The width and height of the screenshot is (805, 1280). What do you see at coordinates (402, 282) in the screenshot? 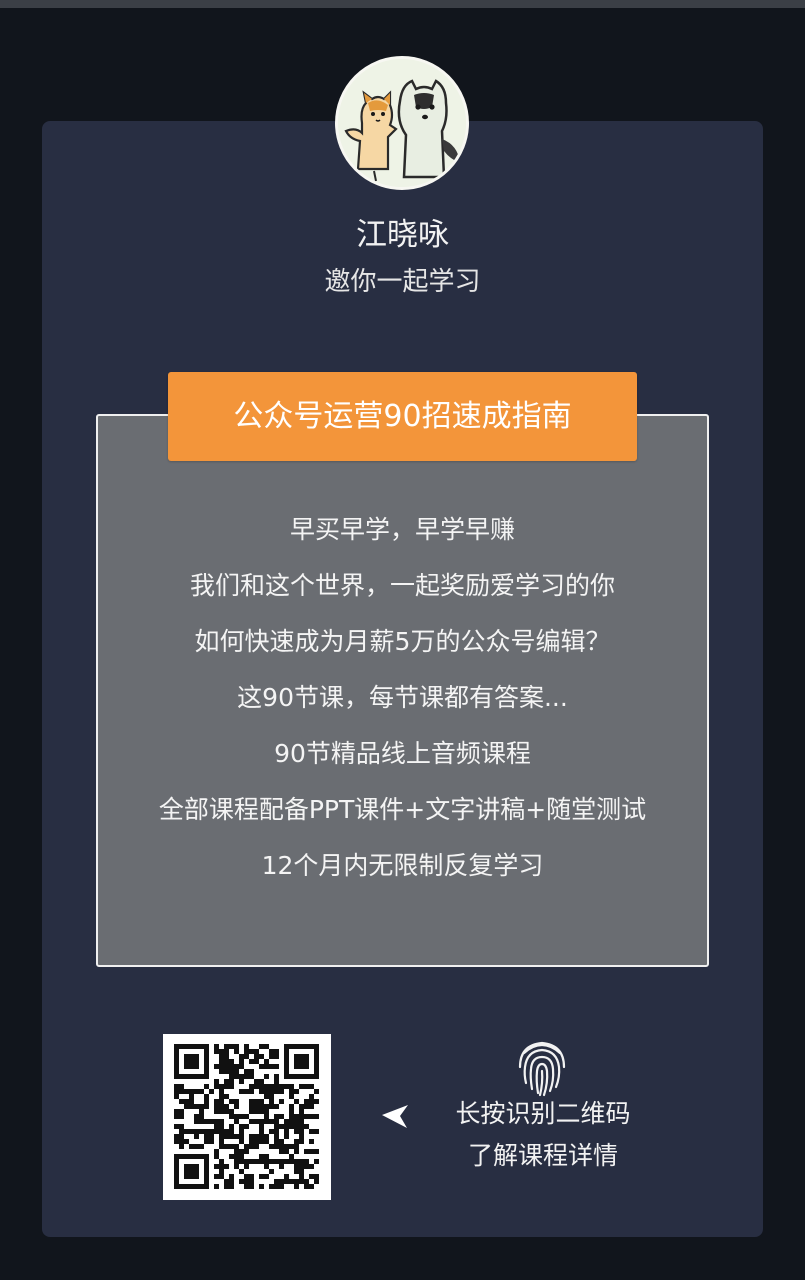
I see `invite-text: 邀你一起学习` at bounding box center [402, 282].